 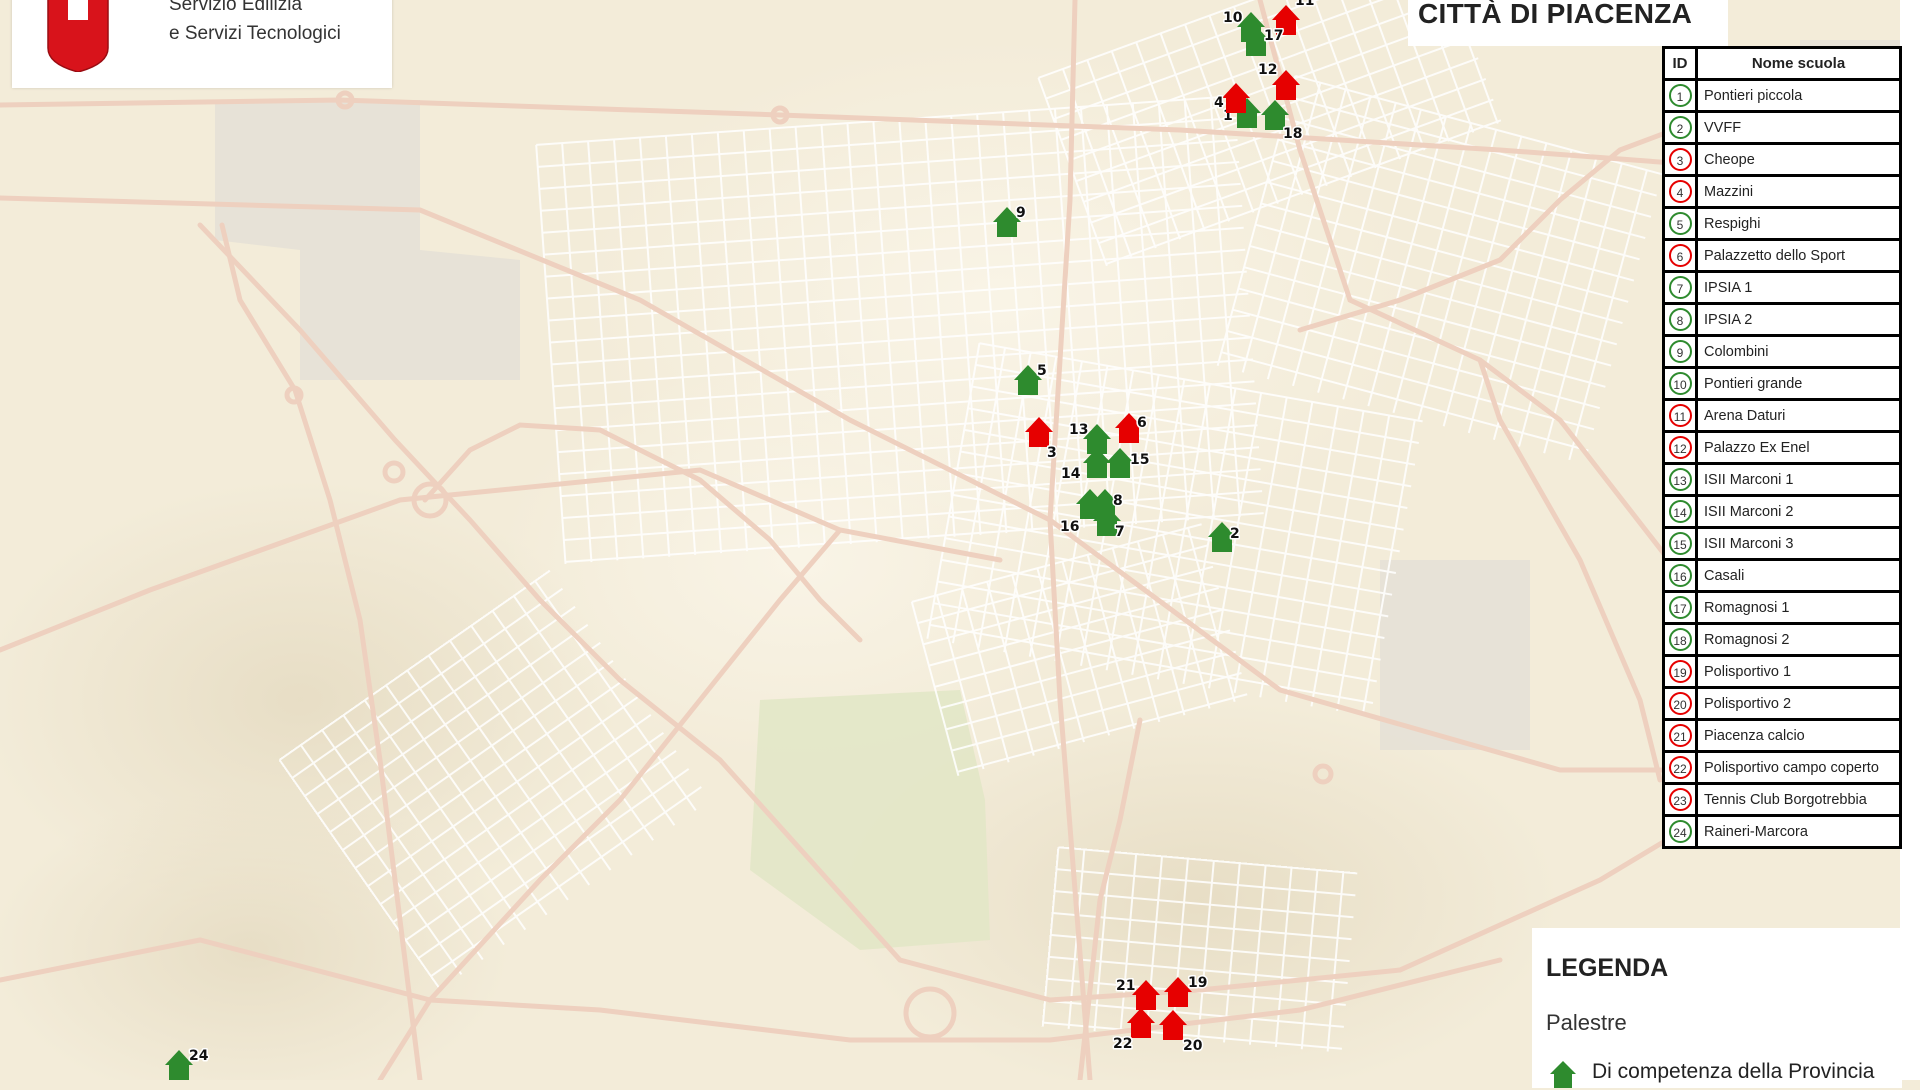 I want to click on map-marker-21: 21, so click(x=1137, y=993).